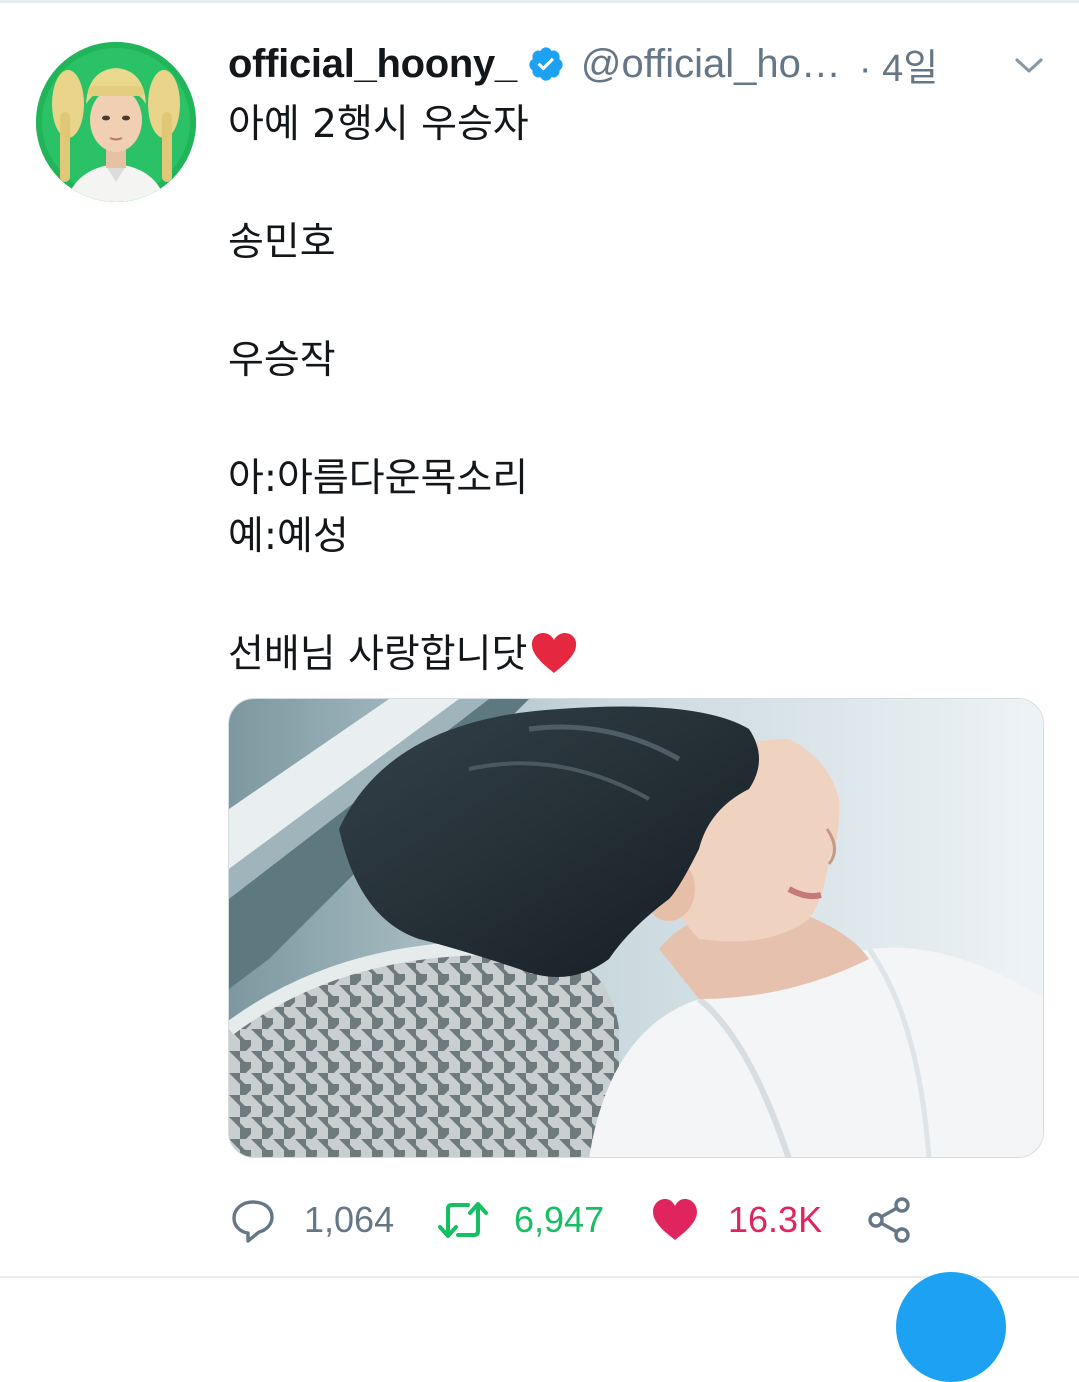 The width and height of the screenshot is (1079, 1382). I want to click on retweet-icon, so click(462, 1220).